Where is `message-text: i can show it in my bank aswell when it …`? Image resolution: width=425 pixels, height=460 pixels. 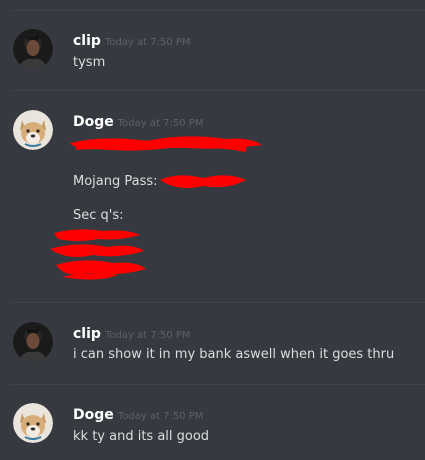 message-text: i can show it in my bank aswell when it … is located at coordinates (234, 354).